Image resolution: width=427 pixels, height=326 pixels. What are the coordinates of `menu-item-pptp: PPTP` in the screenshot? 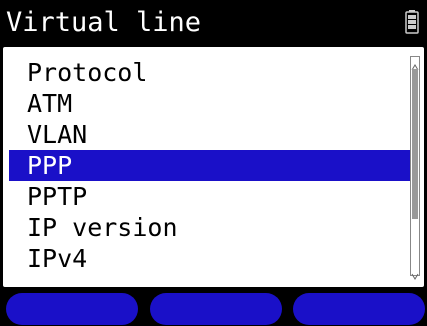 It's located at (209, 196).